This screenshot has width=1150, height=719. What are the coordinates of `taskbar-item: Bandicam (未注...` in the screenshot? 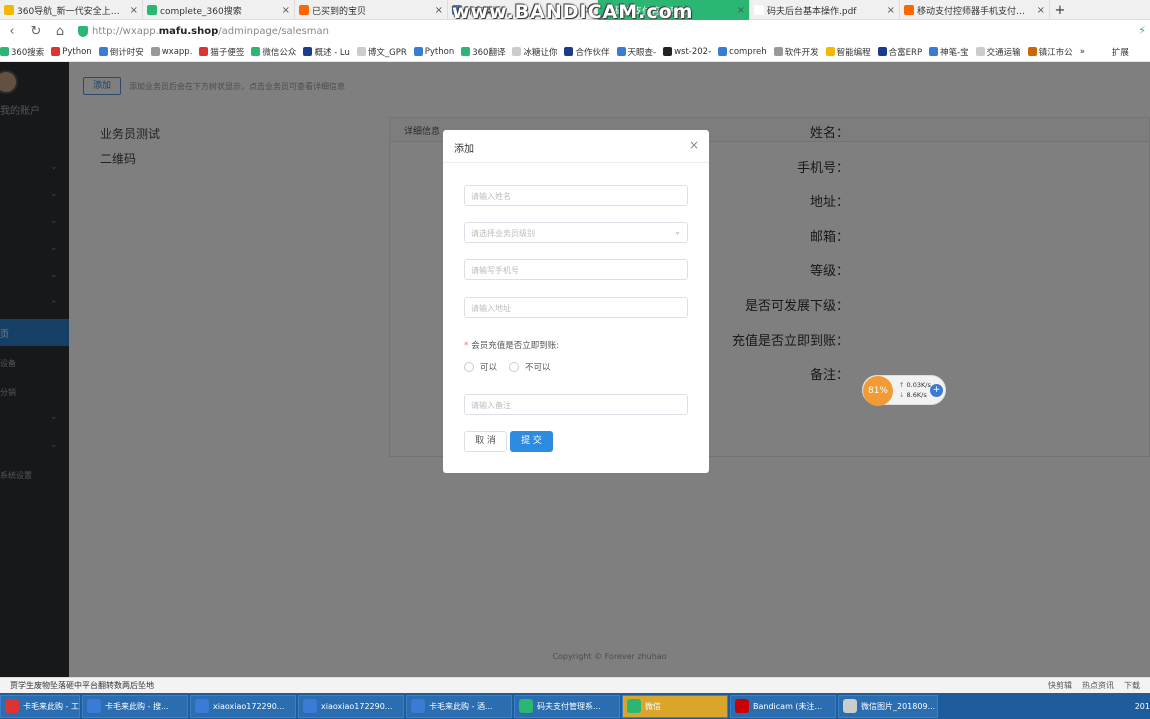 It's located at (783, 706).